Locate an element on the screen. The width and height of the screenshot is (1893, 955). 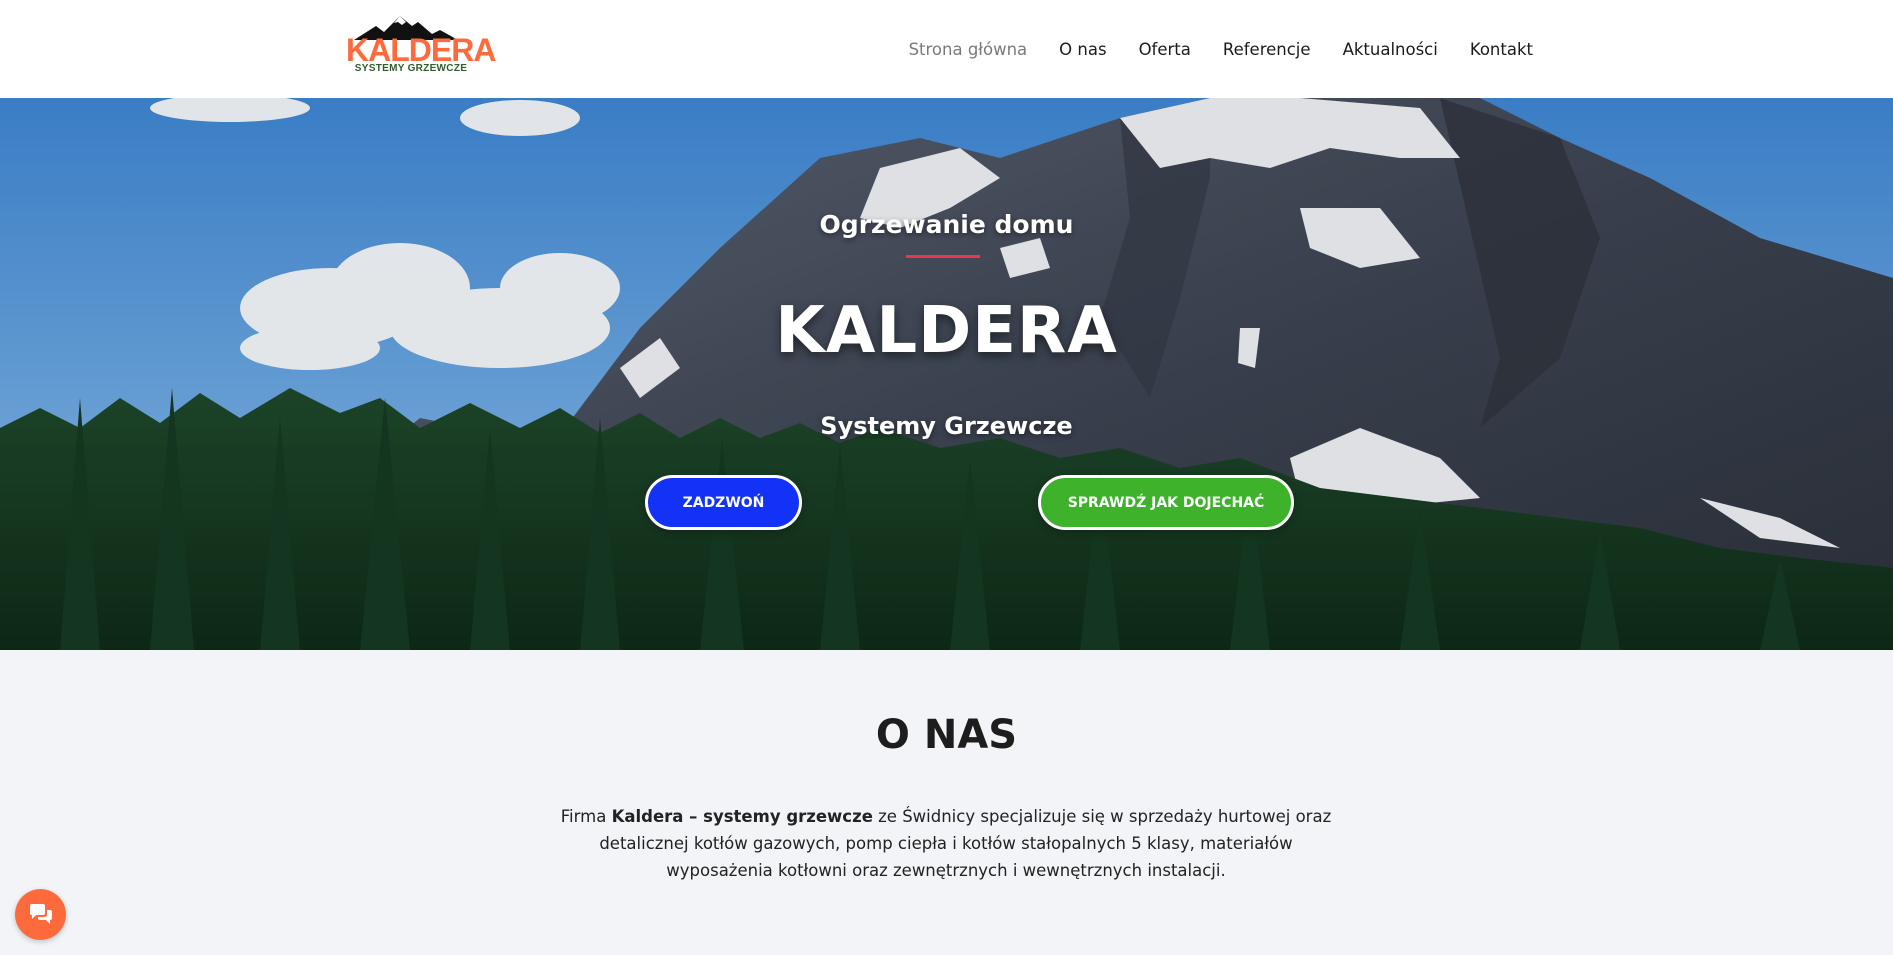
chat-bubbles-icon is located at coordinates (40, 913).